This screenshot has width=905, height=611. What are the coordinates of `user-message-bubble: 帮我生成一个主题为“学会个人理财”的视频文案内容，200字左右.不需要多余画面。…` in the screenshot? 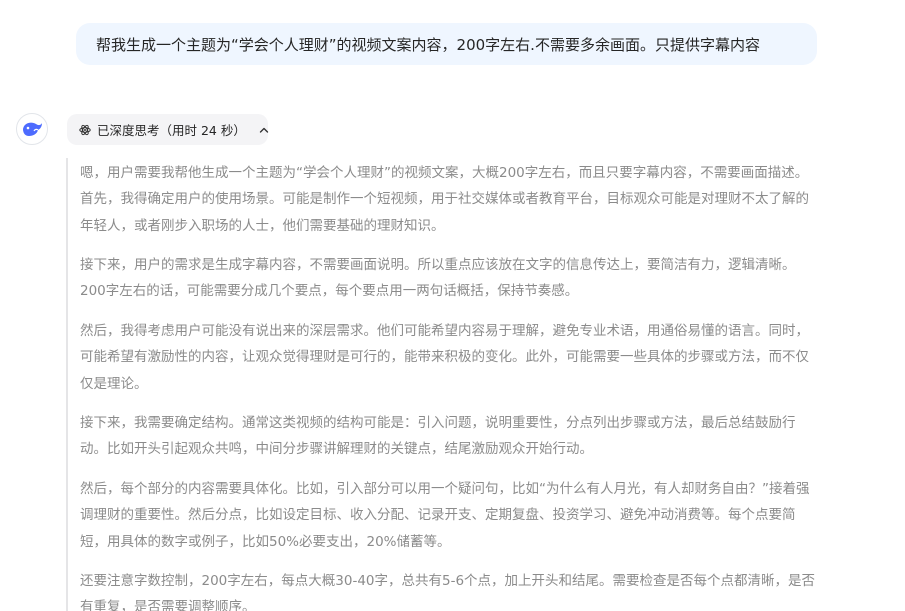 It's located at (446, 44).